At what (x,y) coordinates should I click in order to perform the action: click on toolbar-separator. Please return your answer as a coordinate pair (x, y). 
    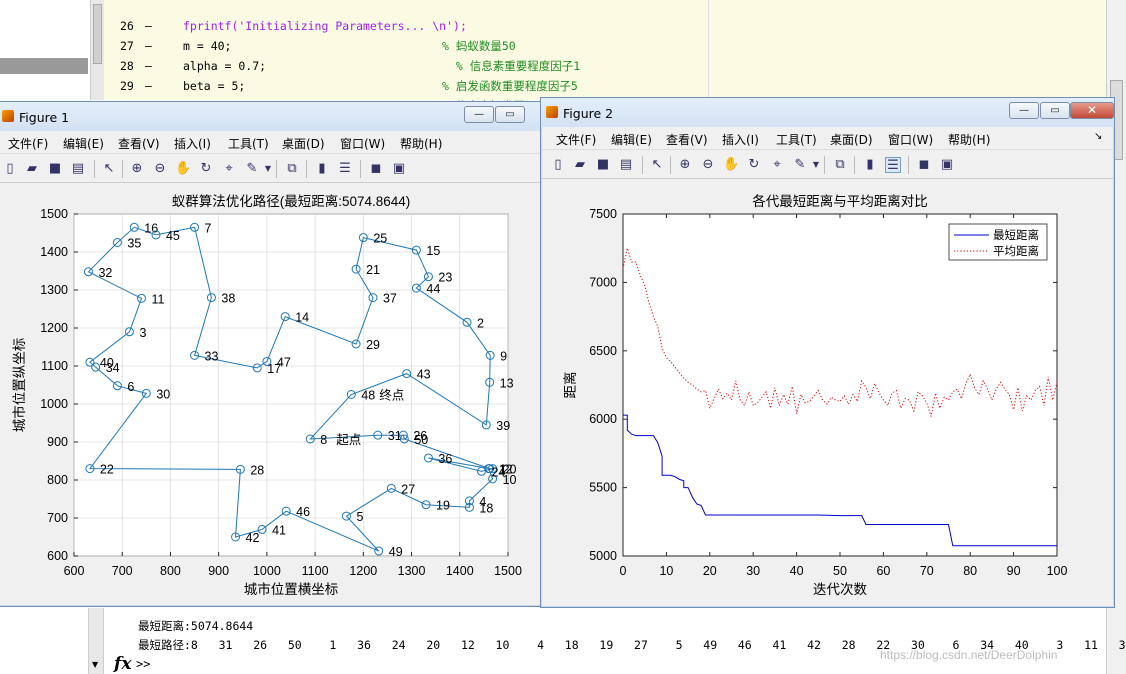
    Looking at the image, I should click on (854, 165).